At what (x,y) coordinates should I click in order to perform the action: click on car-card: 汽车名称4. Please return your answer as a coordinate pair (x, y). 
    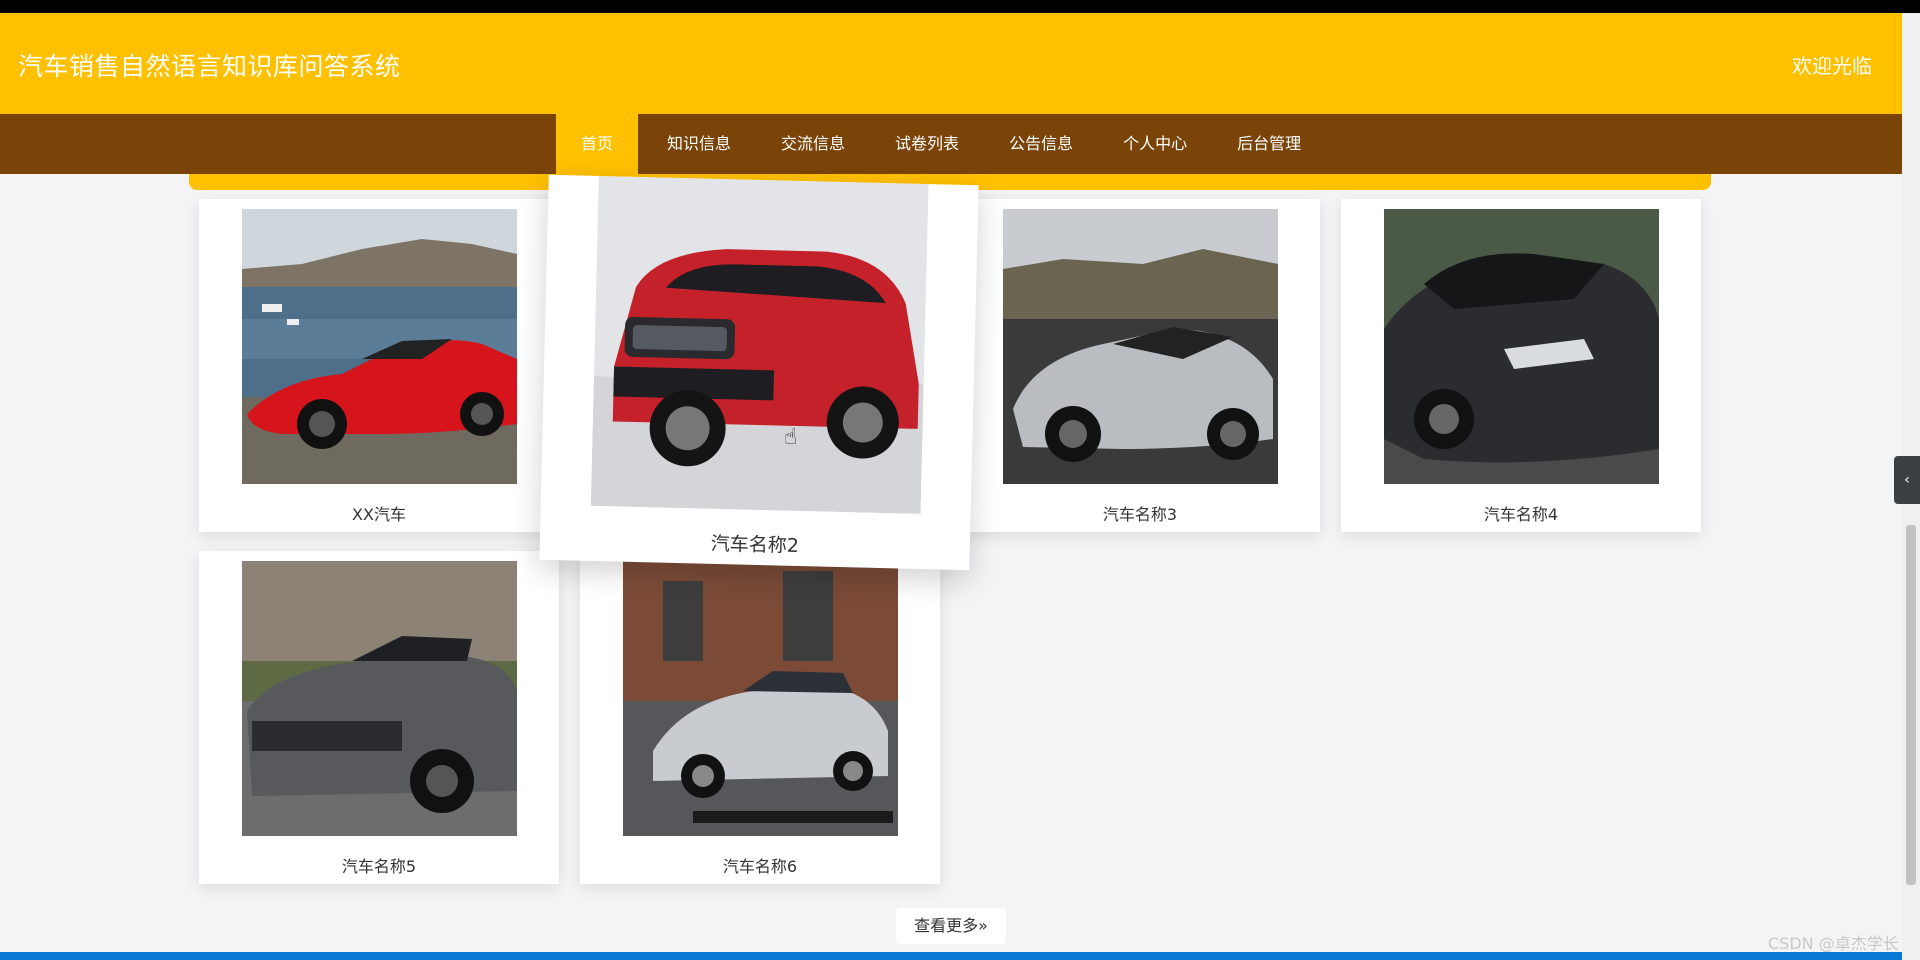
    Looking at the image, I should click on (1521, 365).